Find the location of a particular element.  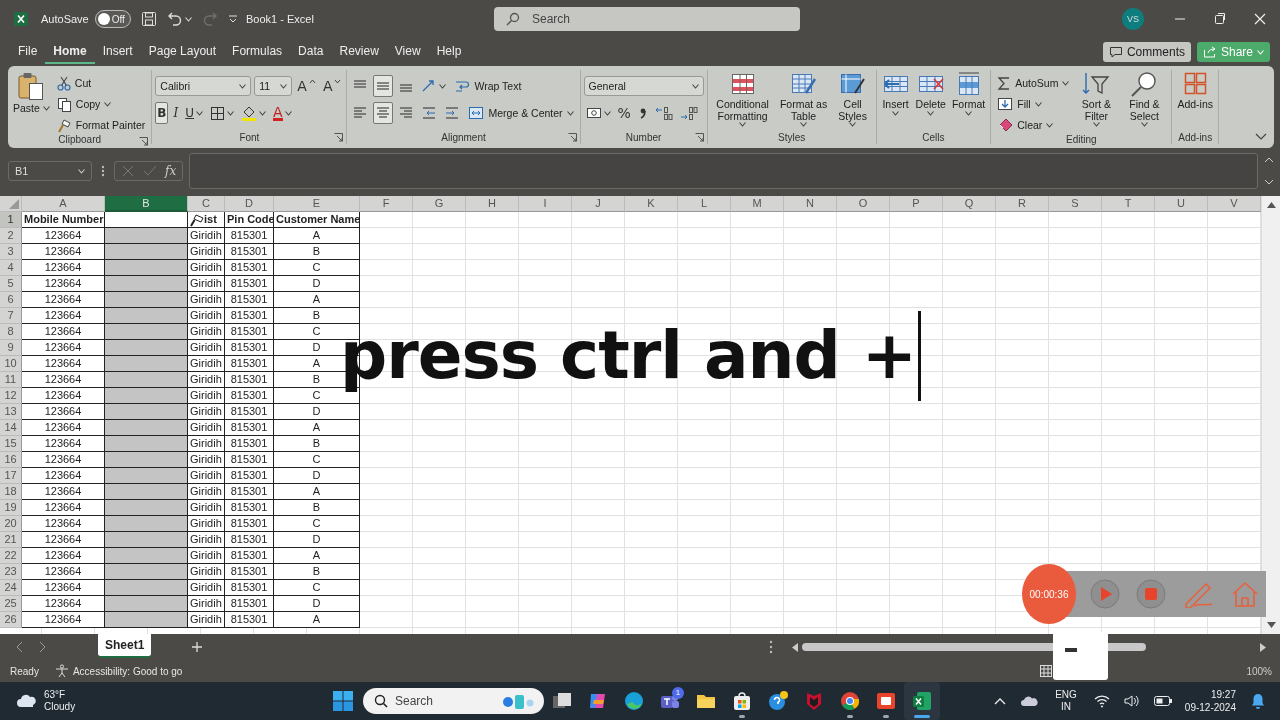

start-icon is located at coordinates (343, 701).